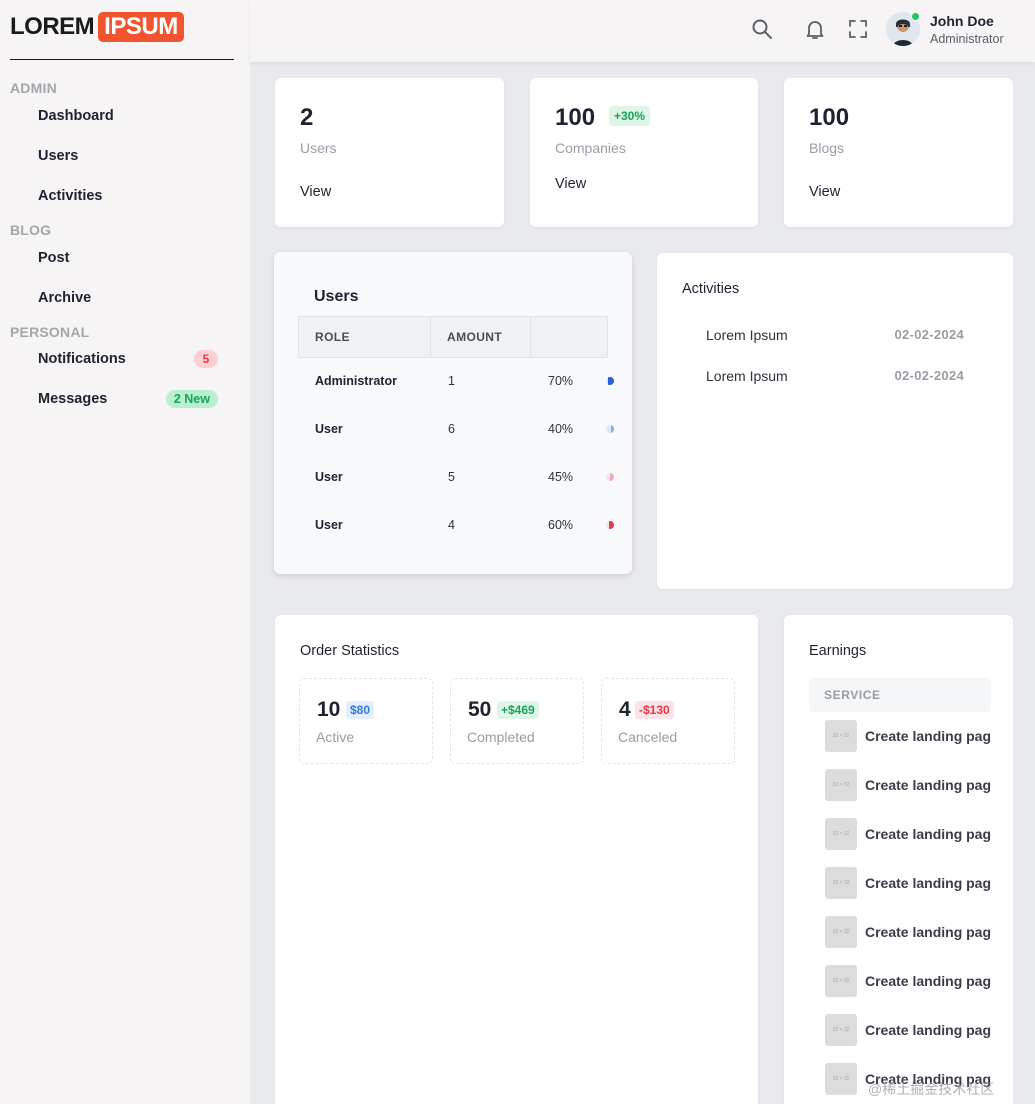 The image size is (1035, 1104). What do you see at coordinates (350, 651) in the screenshot?
I see `order-statistics-title: Order Statistics` at bounding box center [350, 651].